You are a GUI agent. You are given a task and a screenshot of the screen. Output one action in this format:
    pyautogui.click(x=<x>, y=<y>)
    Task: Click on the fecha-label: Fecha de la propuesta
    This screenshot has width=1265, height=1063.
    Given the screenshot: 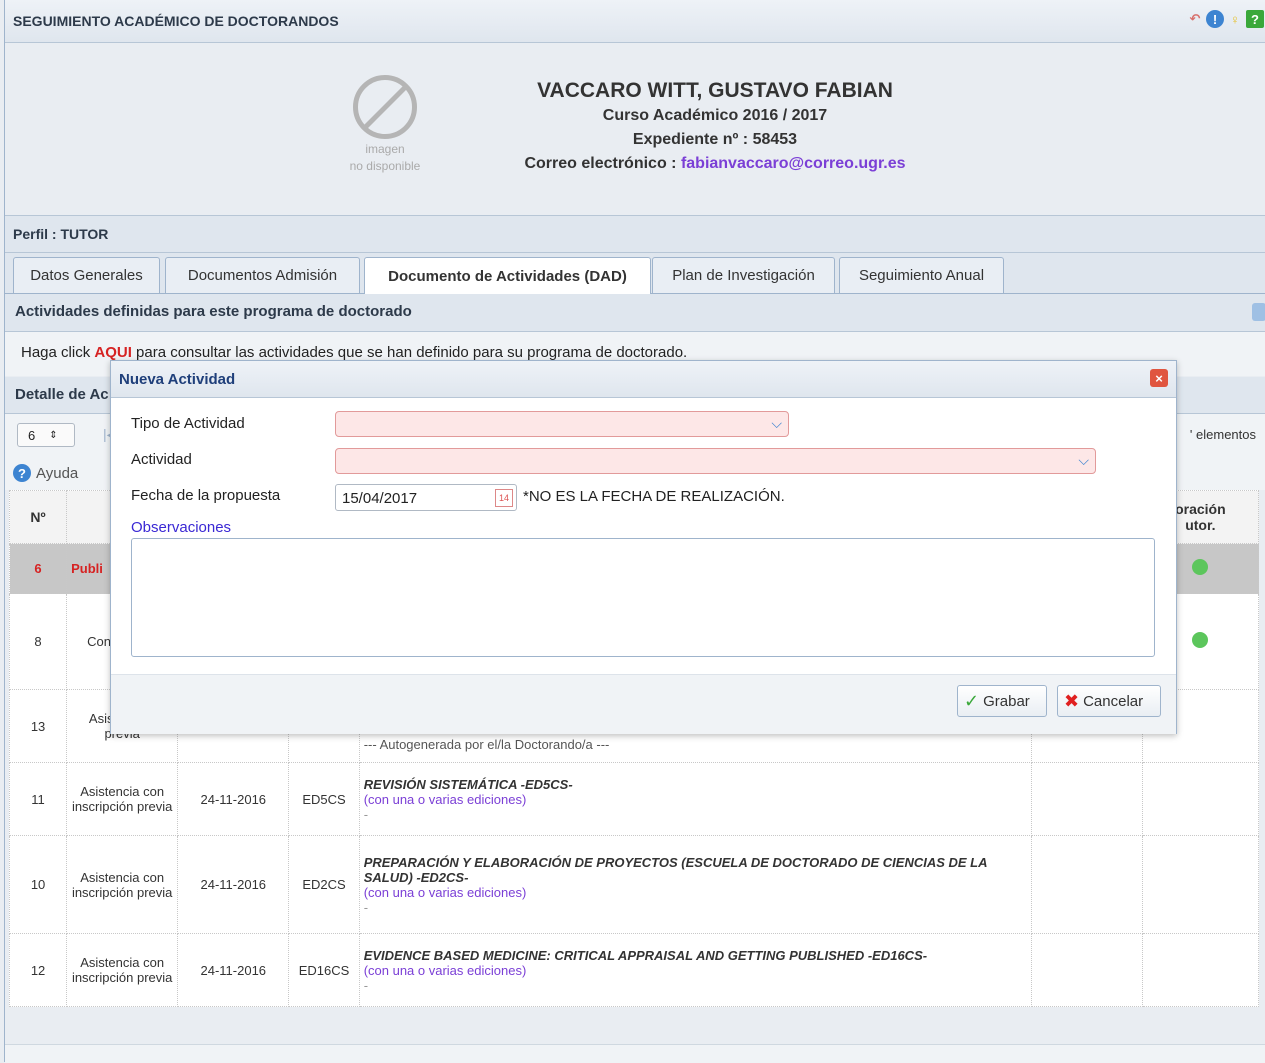 What is the action you would take?
    pyautogui.click(x=206, y=495)
    